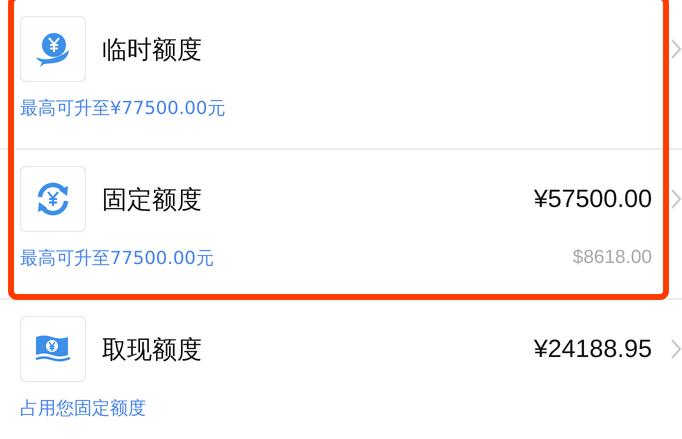  I want to click on row-note: 最高可升至77500.00元, so click(117, 258).